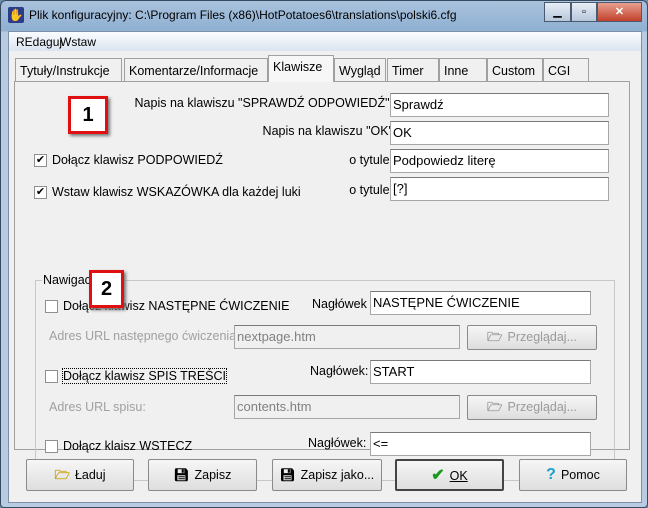  What do you see at coordinates (106, 289) in the screenshot?
I see `annotation-marker-2: 2` at bounding box center [106, 289].